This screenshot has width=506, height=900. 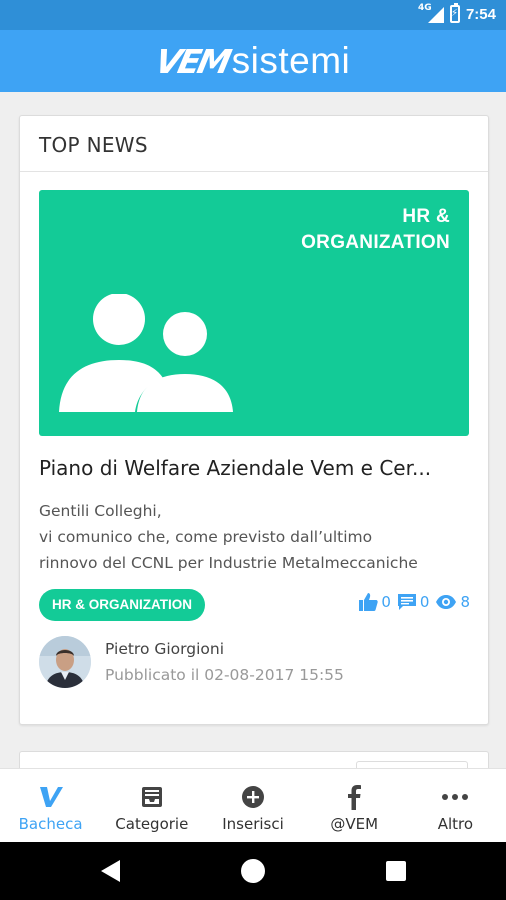 I want to click on banner-category: HR & ORGANIZATION, so click(x=375, y=230).